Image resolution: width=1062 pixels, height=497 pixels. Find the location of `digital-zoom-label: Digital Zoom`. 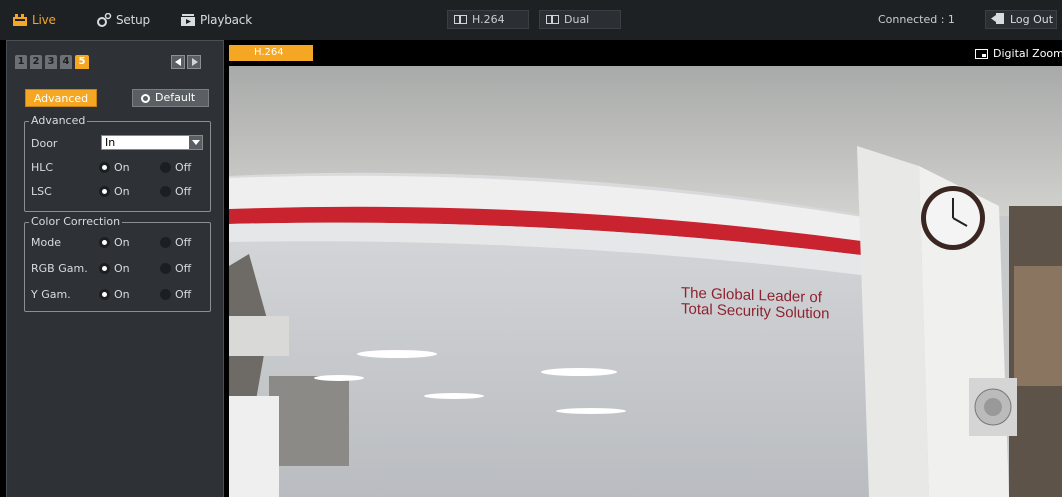

digital-zoom-label: Digital Zoom is located at coordinates (1027, 53).